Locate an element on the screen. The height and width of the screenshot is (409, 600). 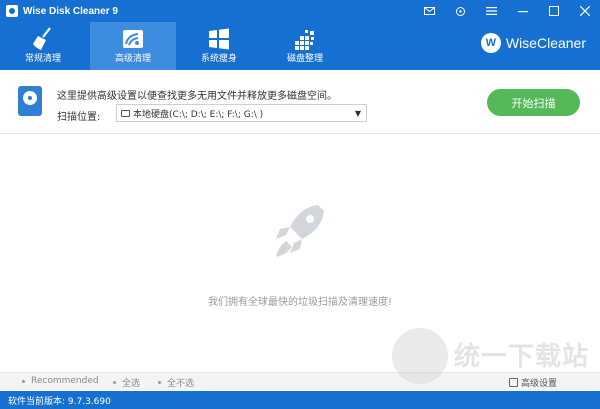
recommended-link: Recommended is located at coordinates (60, 381).